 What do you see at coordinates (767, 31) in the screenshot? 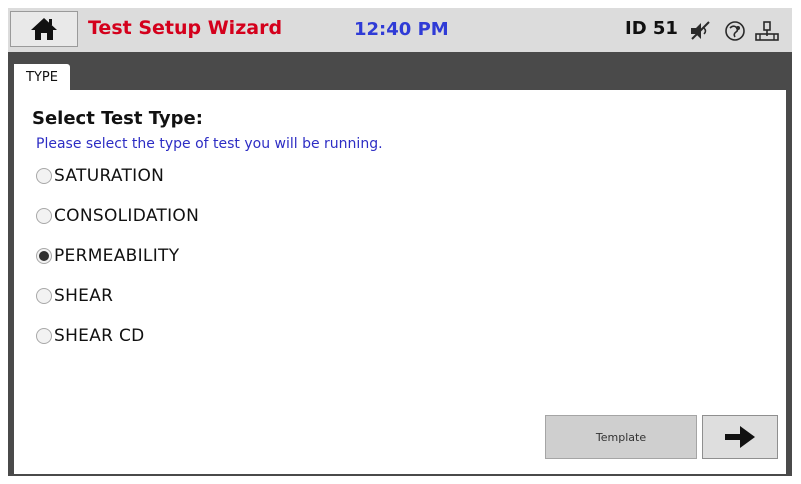
I see `usb-icon` at bounding box center [767, 31].